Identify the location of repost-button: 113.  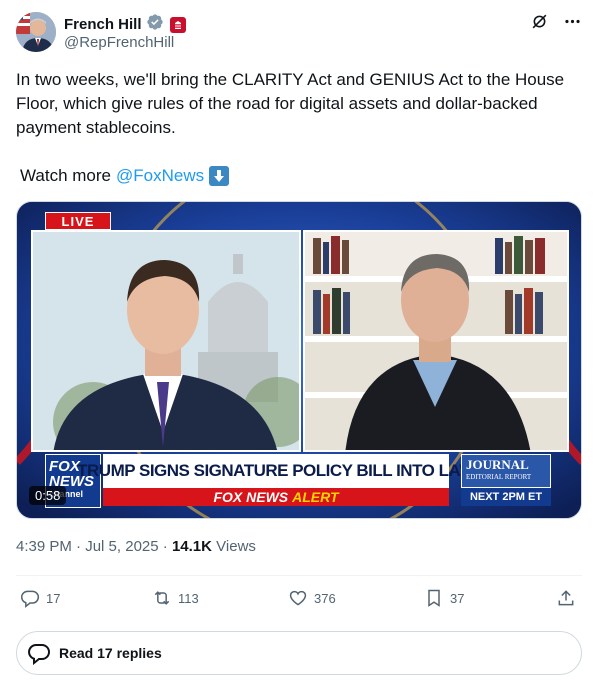
(175, 598).